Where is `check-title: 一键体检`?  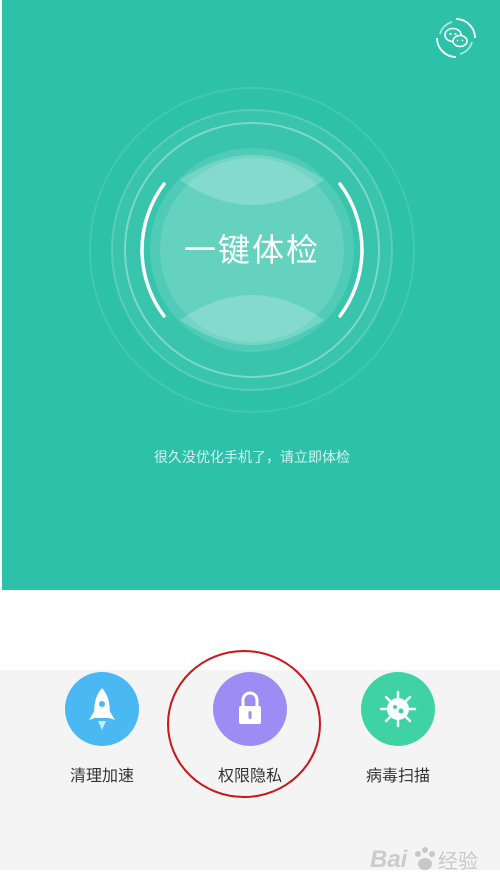 check-title: 一键体检 is located at coordinates (251, 250).